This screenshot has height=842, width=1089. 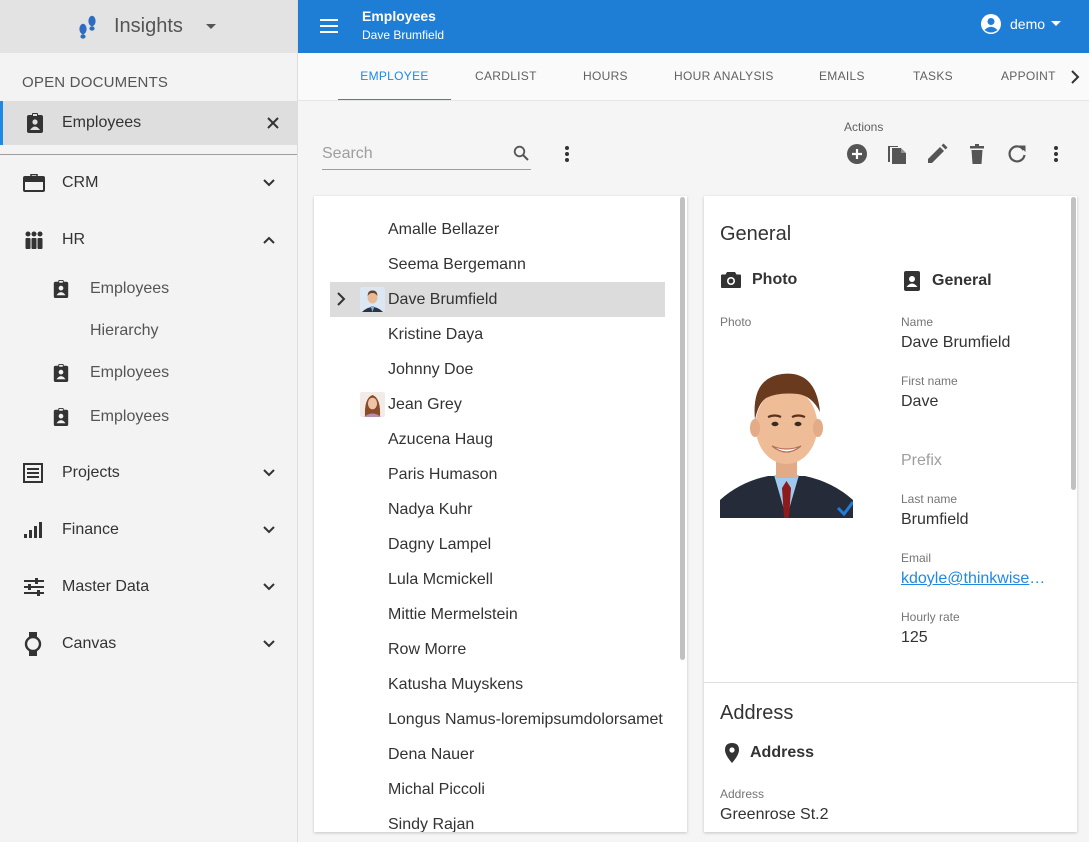 What do you see at coordinates (456, 684) in the screenshot?
I see `list-item-name: Katusha Muyskens` at bounding box center [456, 684].